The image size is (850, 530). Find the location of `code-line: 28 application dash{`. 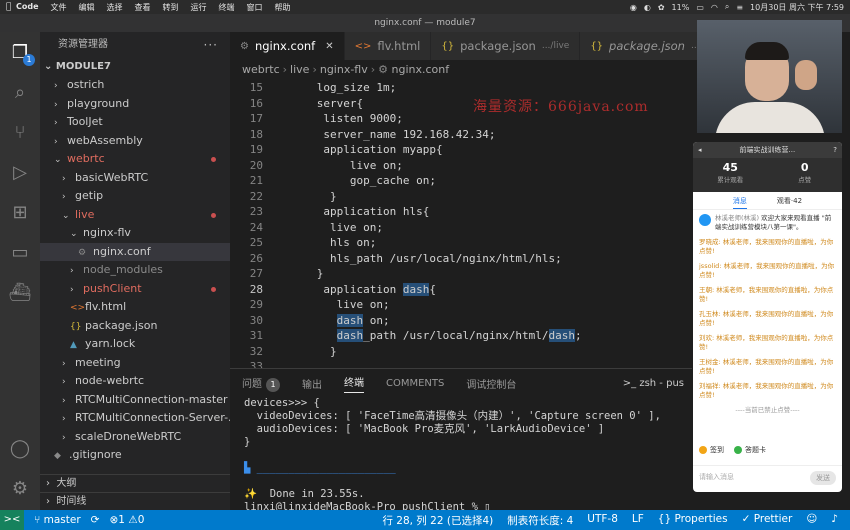

code-line: 28 application dash{ is located at coordinates (461, 290).